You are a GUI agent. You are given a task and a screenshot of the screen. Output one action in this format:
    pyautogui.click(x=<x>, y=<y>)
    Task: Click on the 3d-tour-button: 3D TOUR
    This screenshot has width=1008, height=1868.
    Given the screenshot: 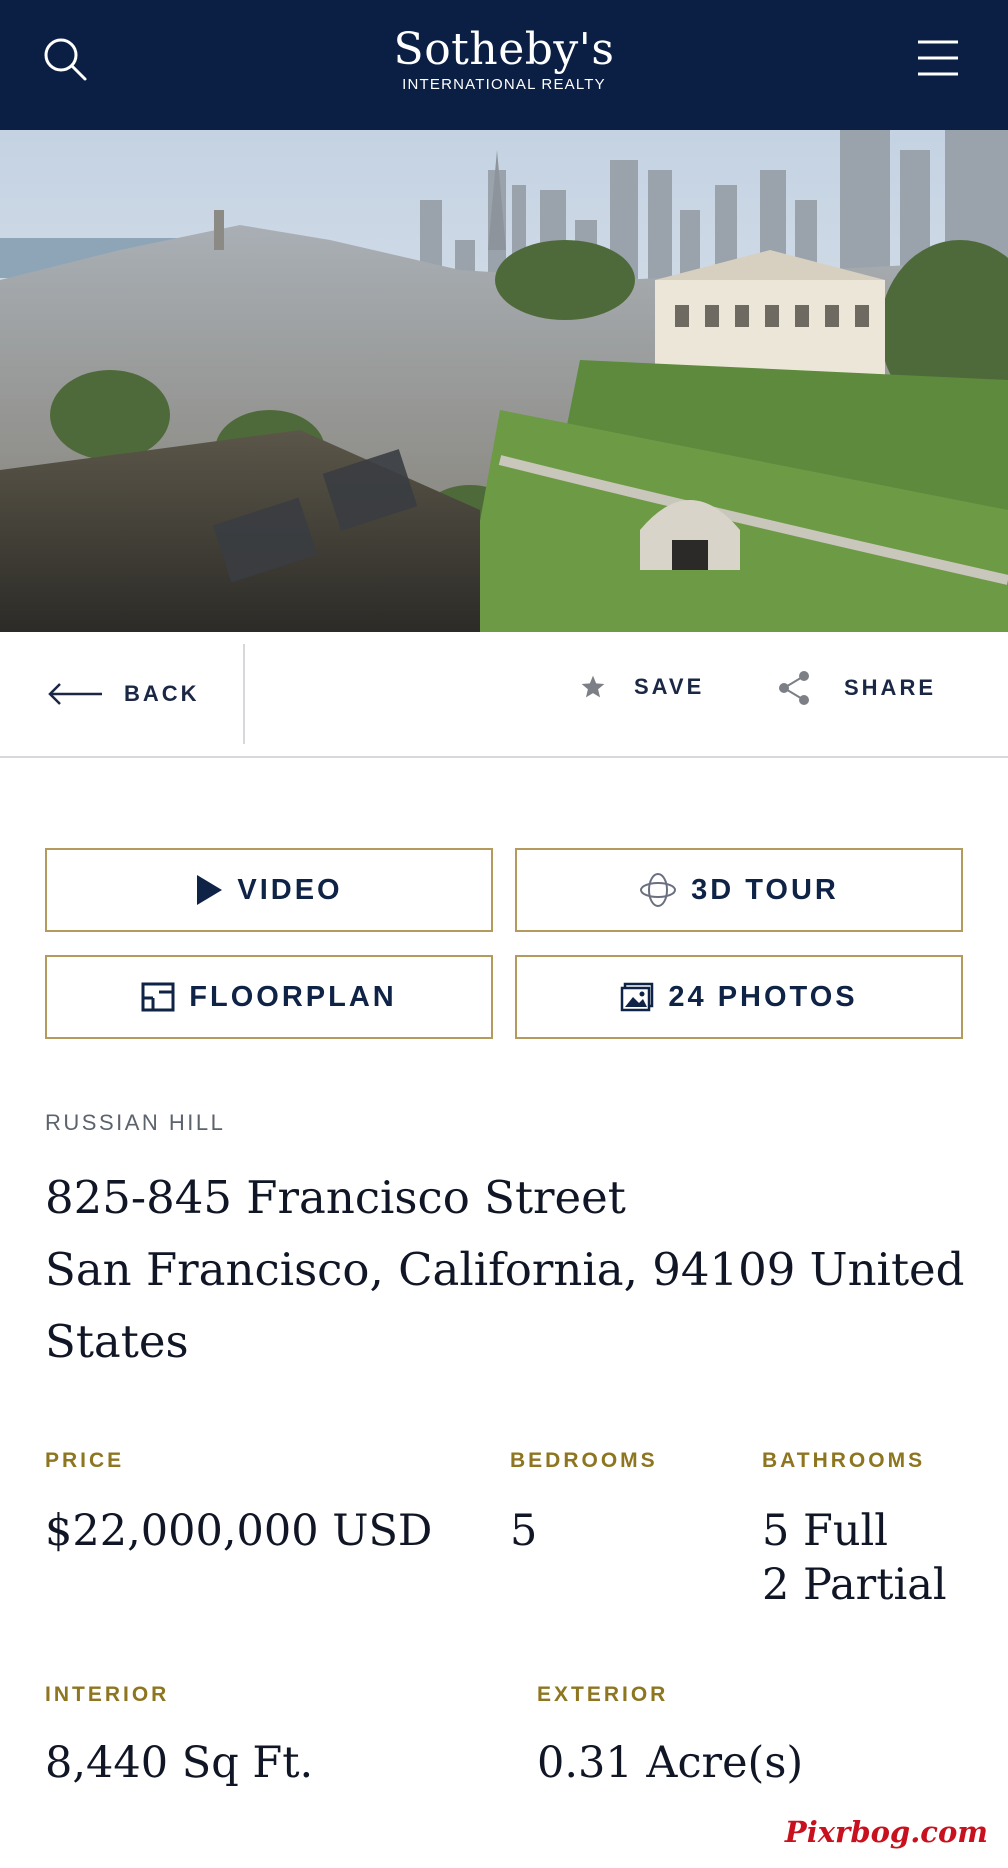 What is the action you would take?
    pyautogui.click(x=739, y=890)
    